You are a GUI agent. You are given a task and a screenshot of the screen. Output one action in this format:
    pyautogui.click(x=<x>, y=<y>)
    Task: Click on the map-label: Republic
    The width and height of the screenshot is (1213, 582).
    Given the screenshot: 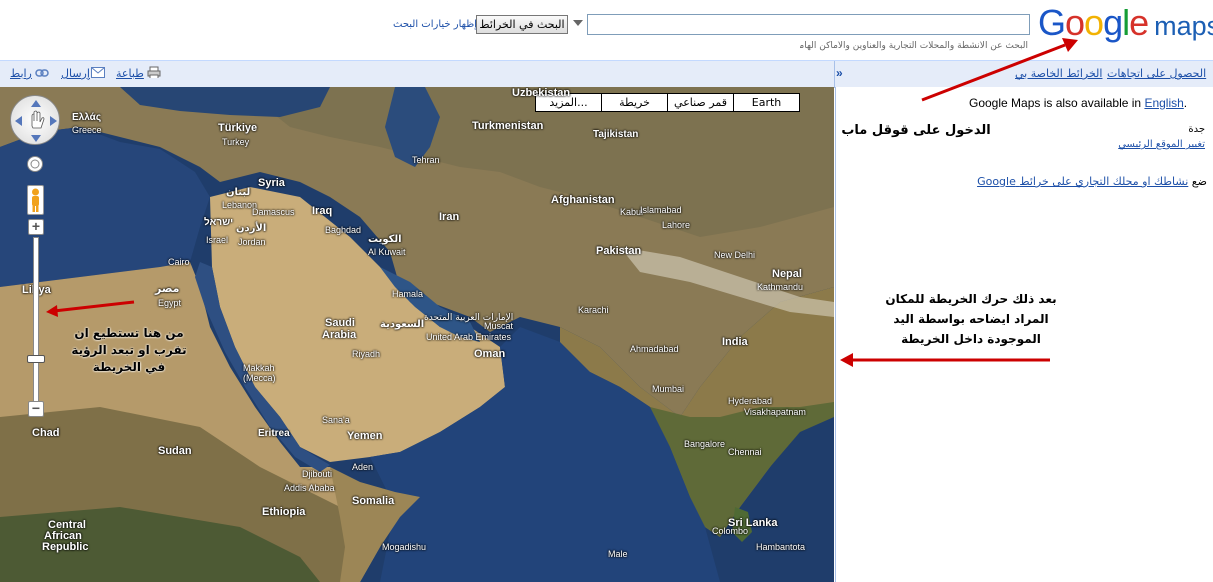 What is the action you would take?
    pyautogui.click(x=65, y=547)
    